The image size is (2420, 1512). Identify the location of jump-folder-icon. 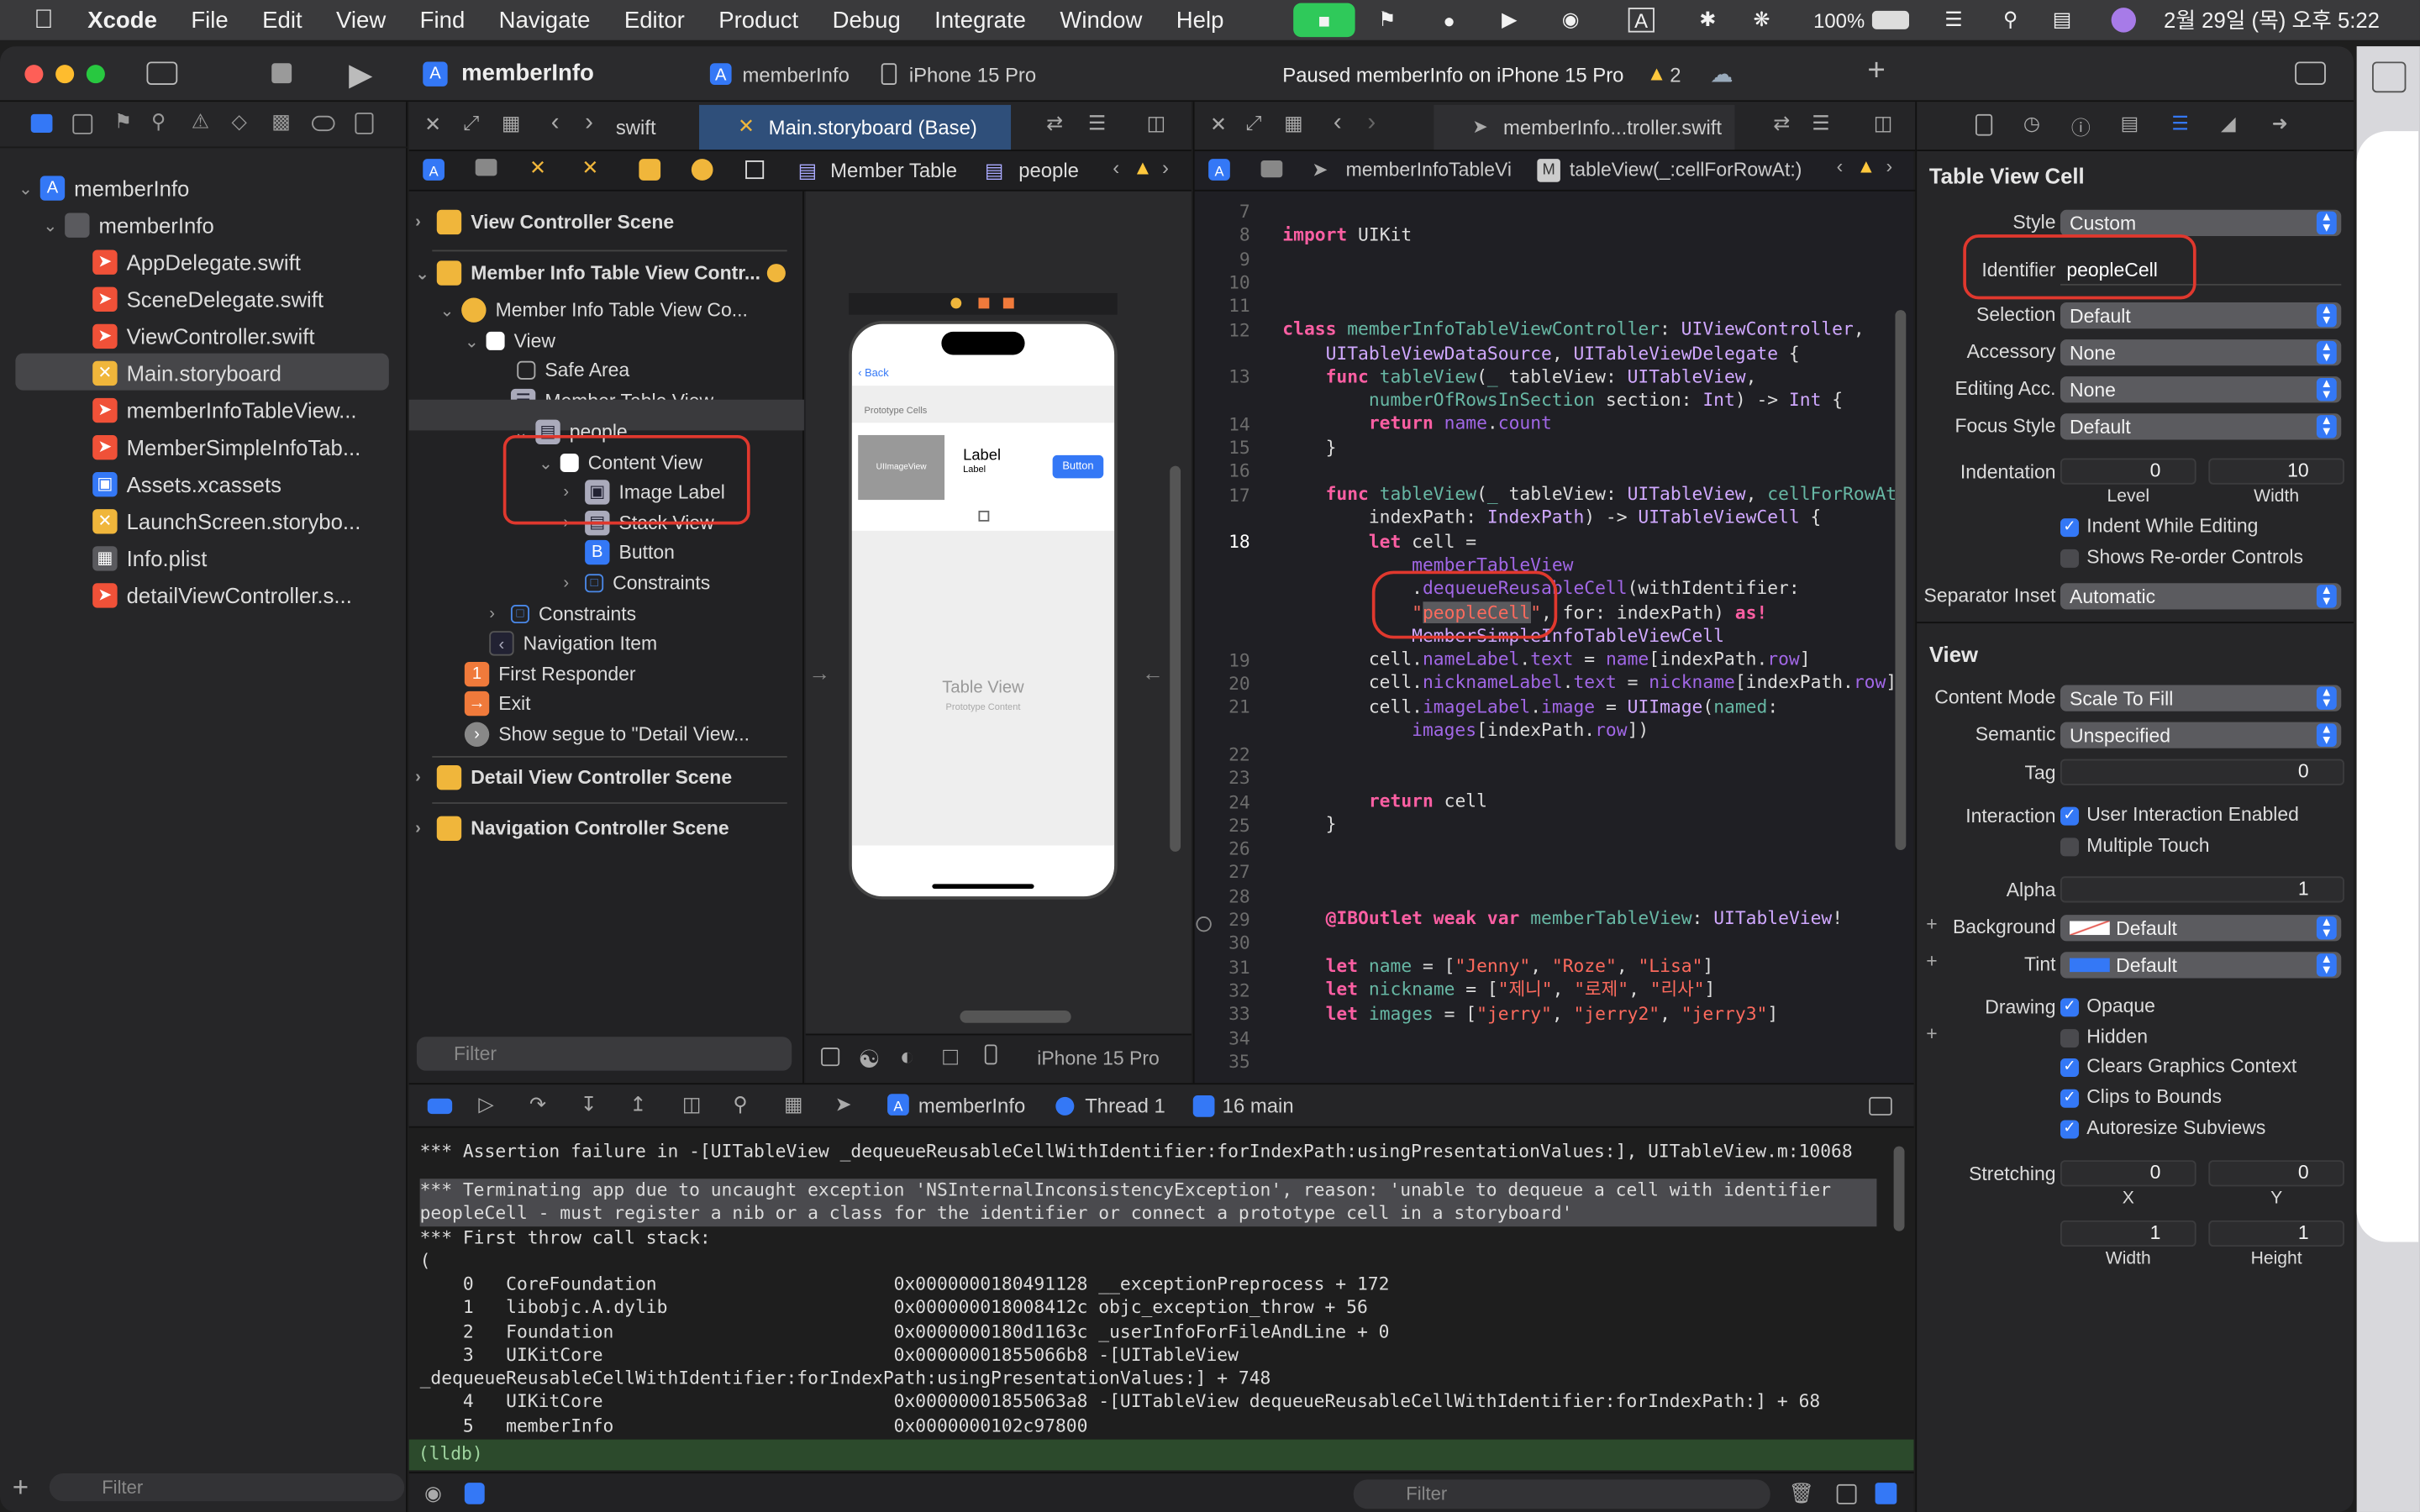
(486, 167).